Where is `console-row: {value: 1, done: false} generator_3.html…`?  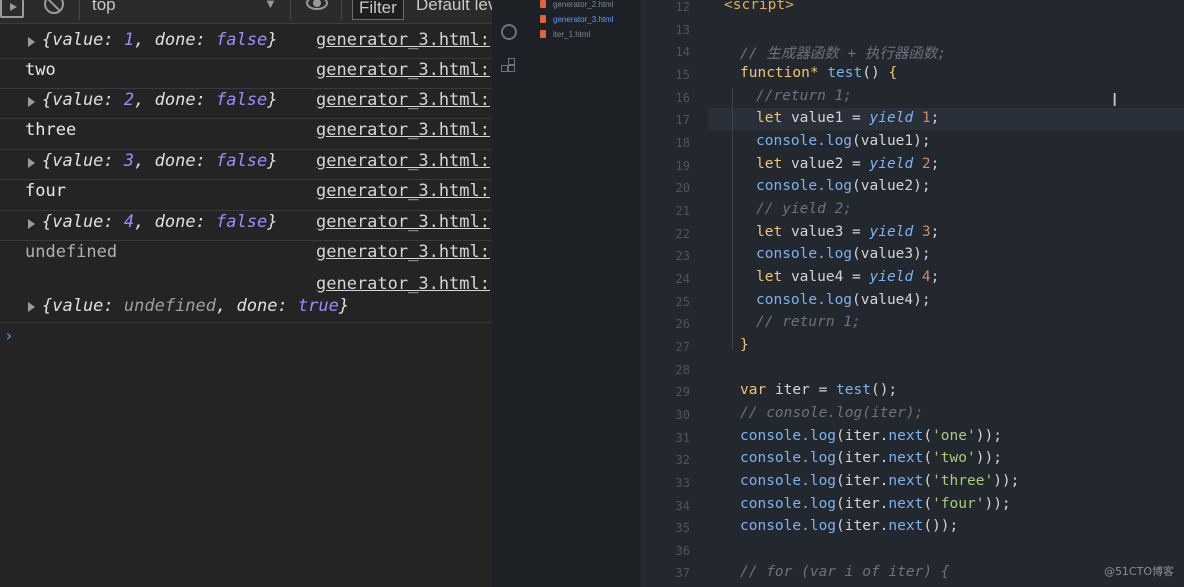
console-row: {value: 1, done: false} generator_3.html… is located at coordinates (246, 44).